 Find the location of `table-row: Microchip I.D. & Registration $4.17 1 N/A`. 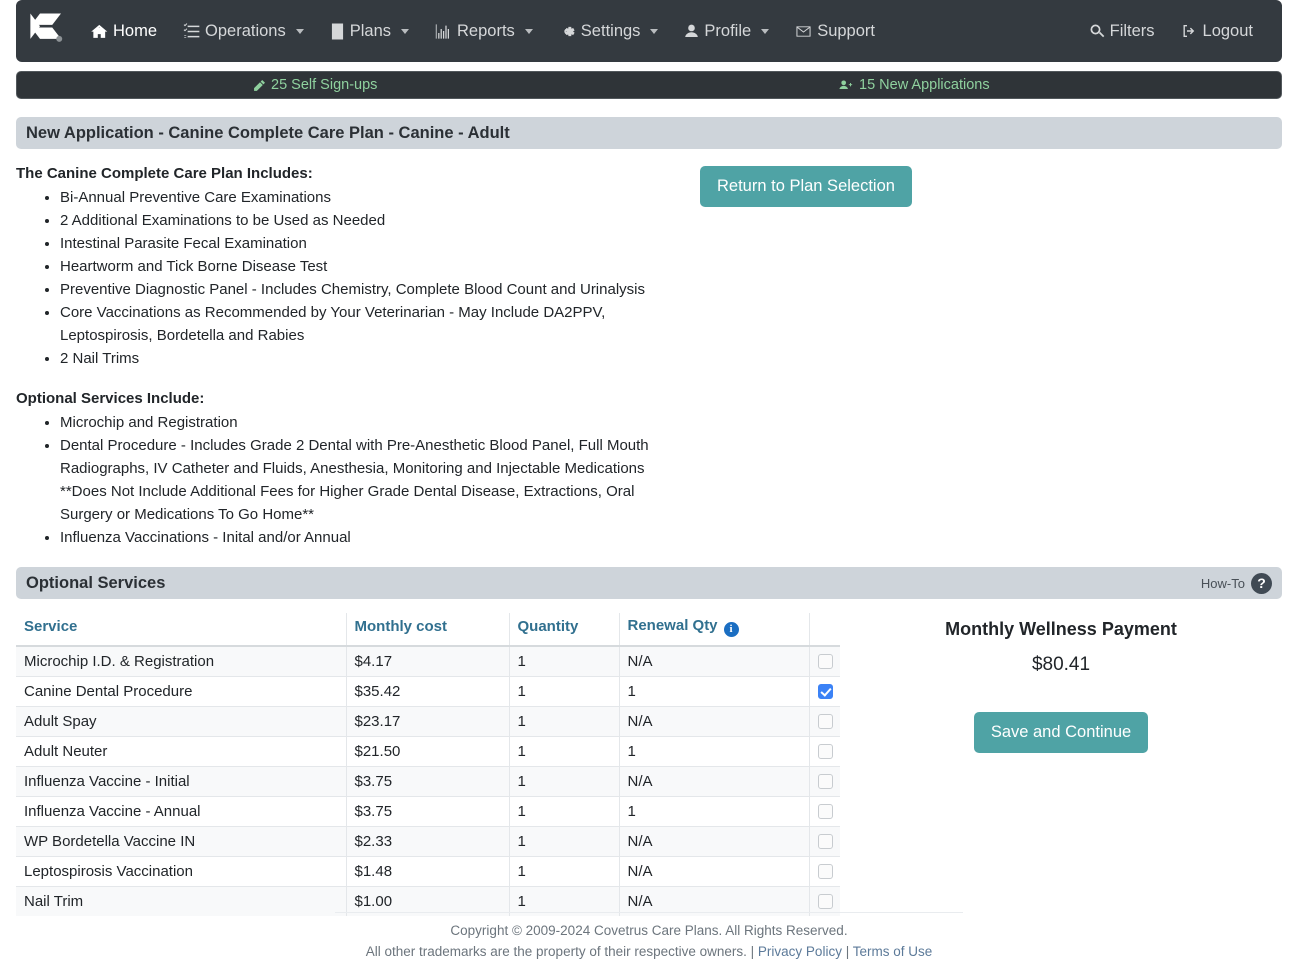

table-row: Microchip I.D. & Registration $4.17 1 N/A is located at coordinates (428, 660).